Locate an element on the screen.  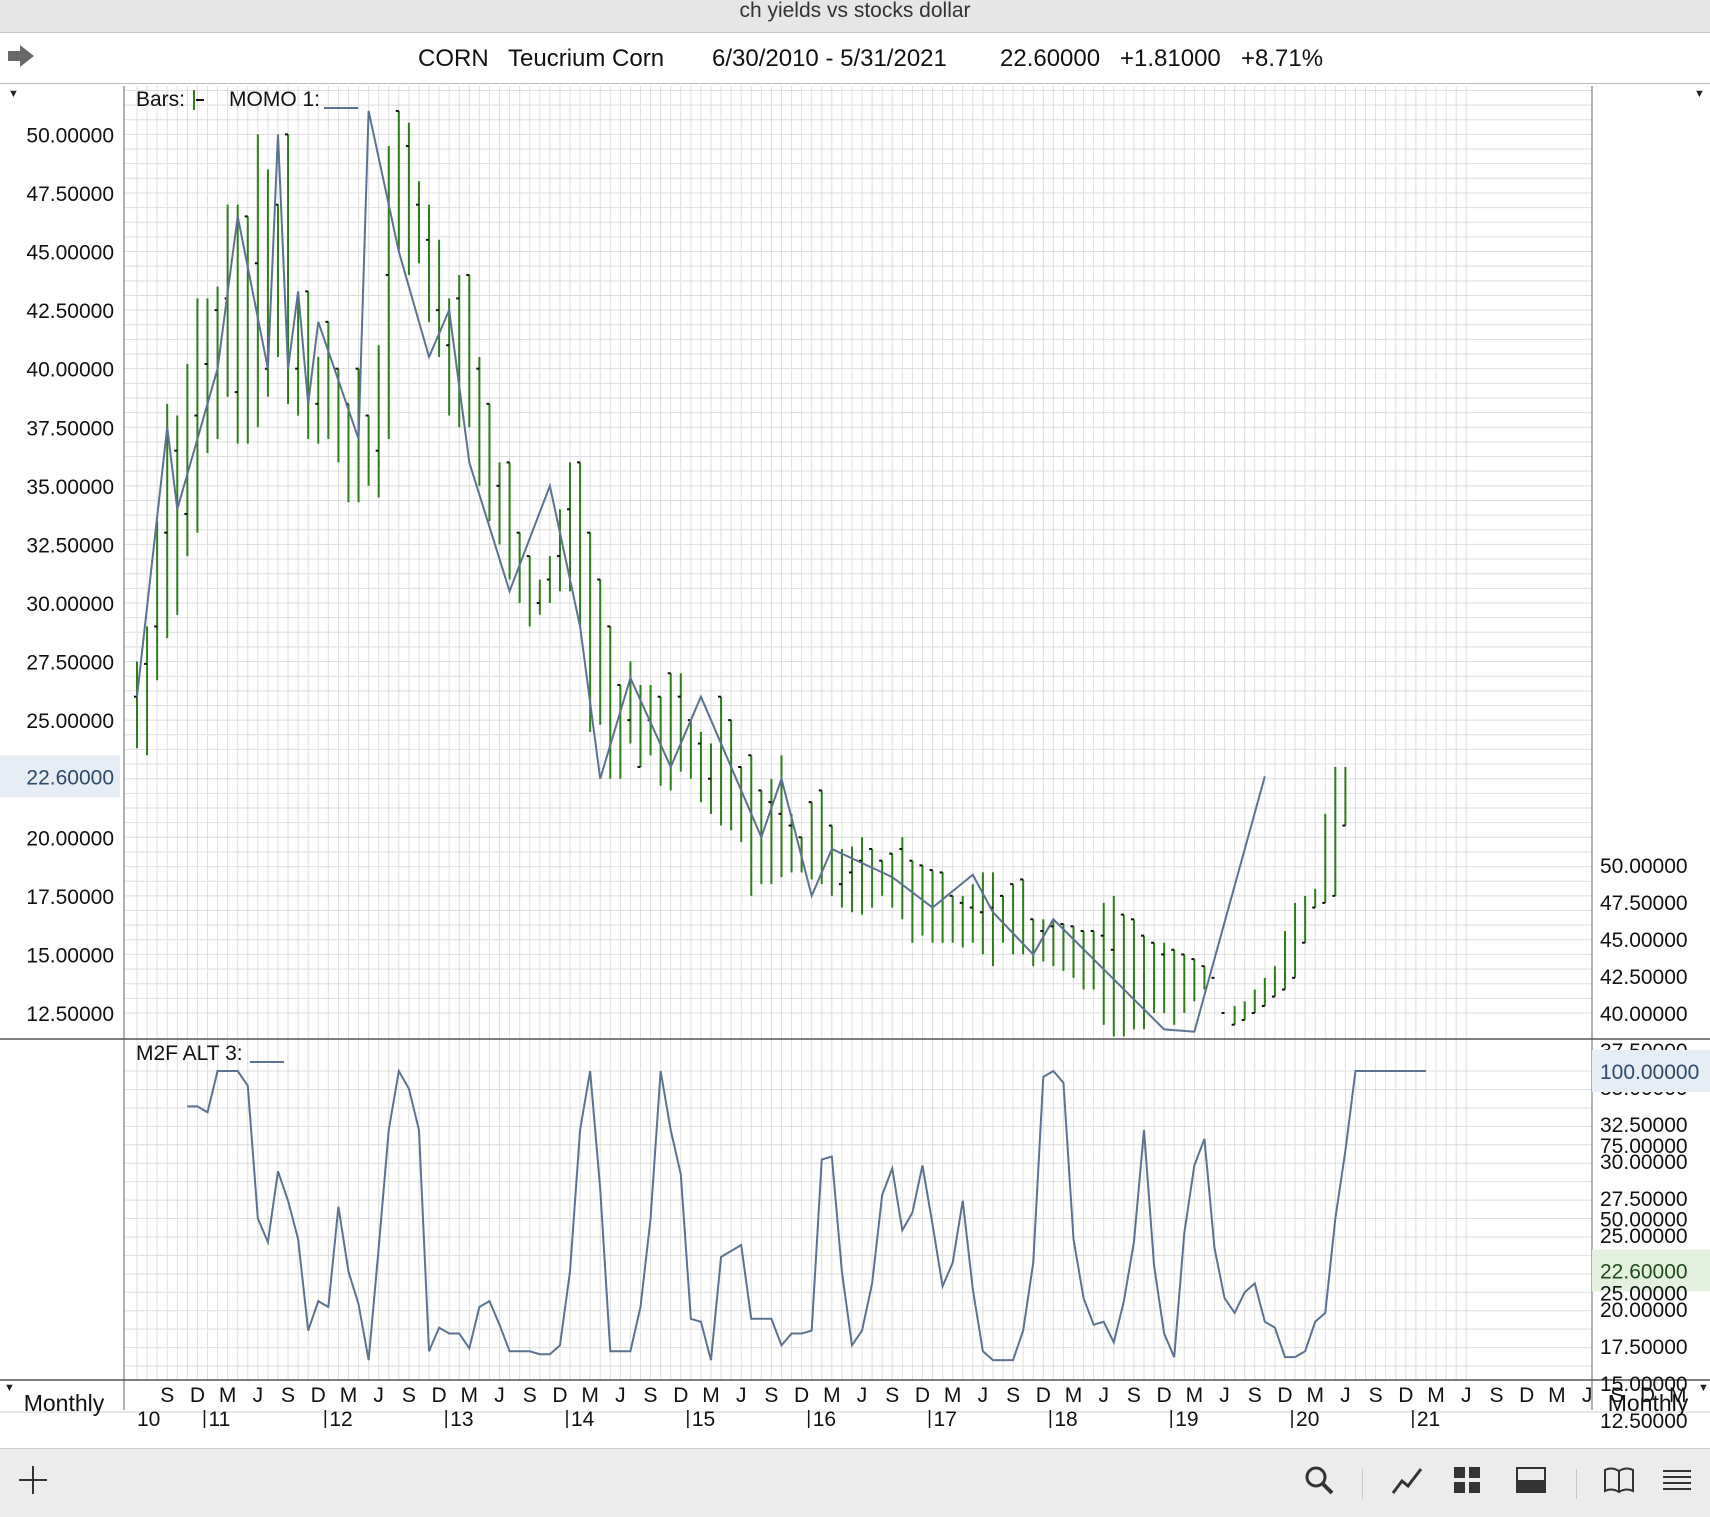
period-left: Monthly is located at coordinates (64, 1403).